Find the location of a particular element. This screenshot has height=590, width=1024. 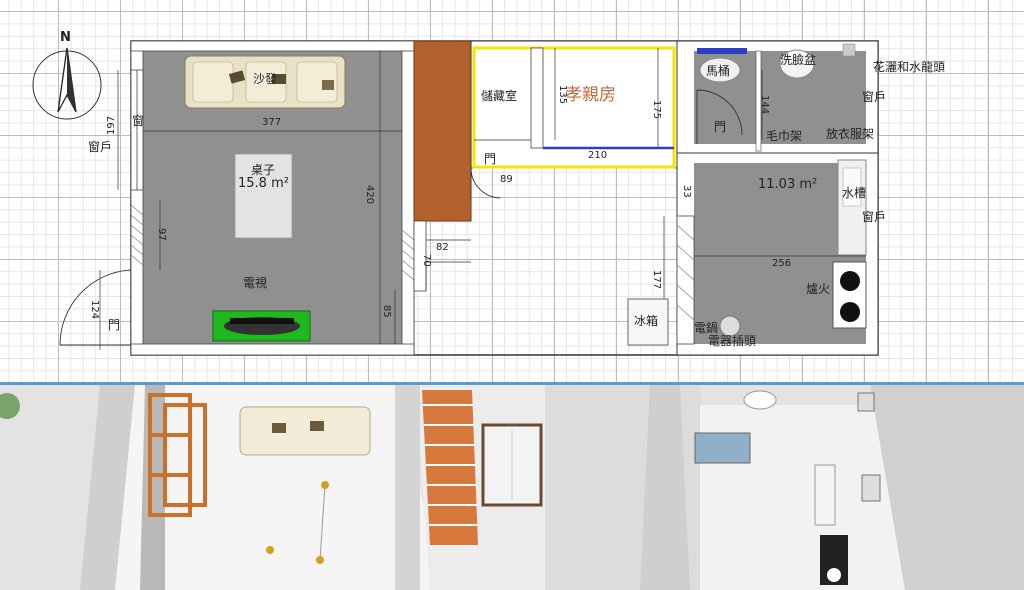

living-window-small-label: 窗 is located at coordinates (138, 121).